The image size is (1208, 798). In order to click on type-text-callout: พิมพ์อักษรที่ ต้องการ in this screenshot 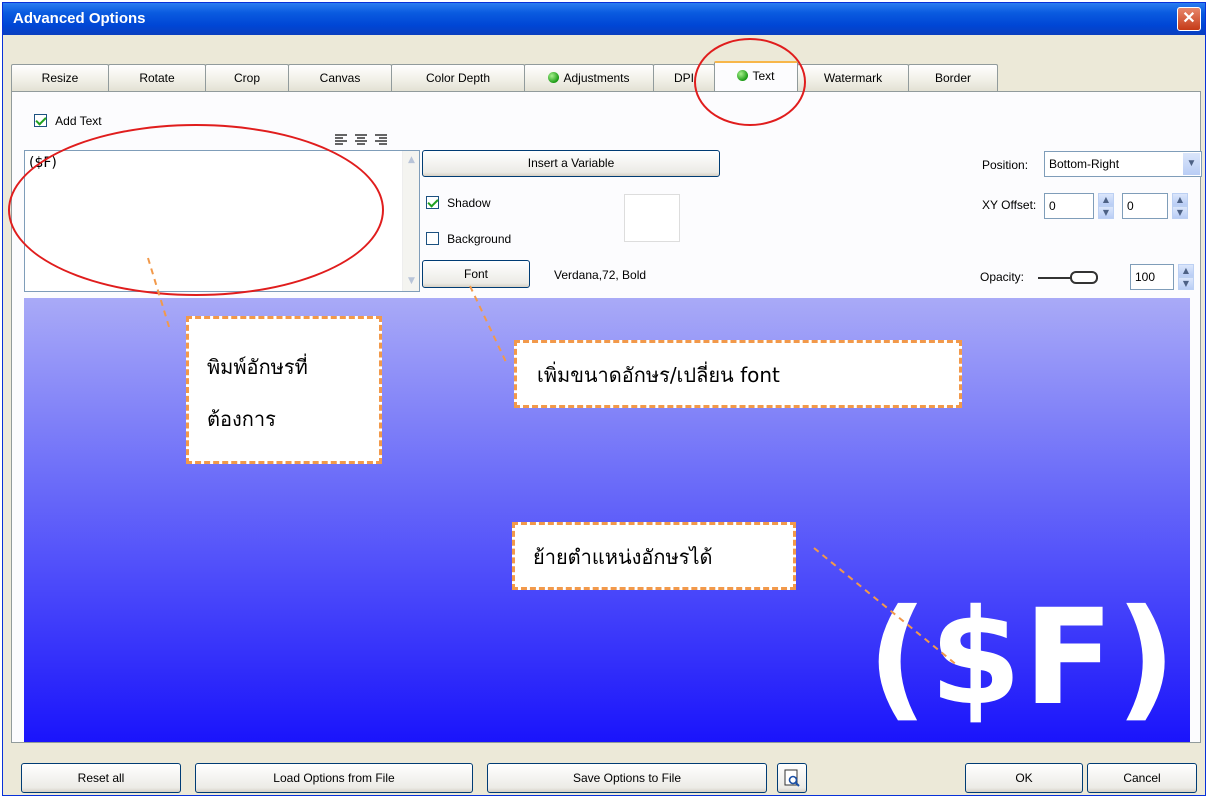, I will do `click(284, 390)`.